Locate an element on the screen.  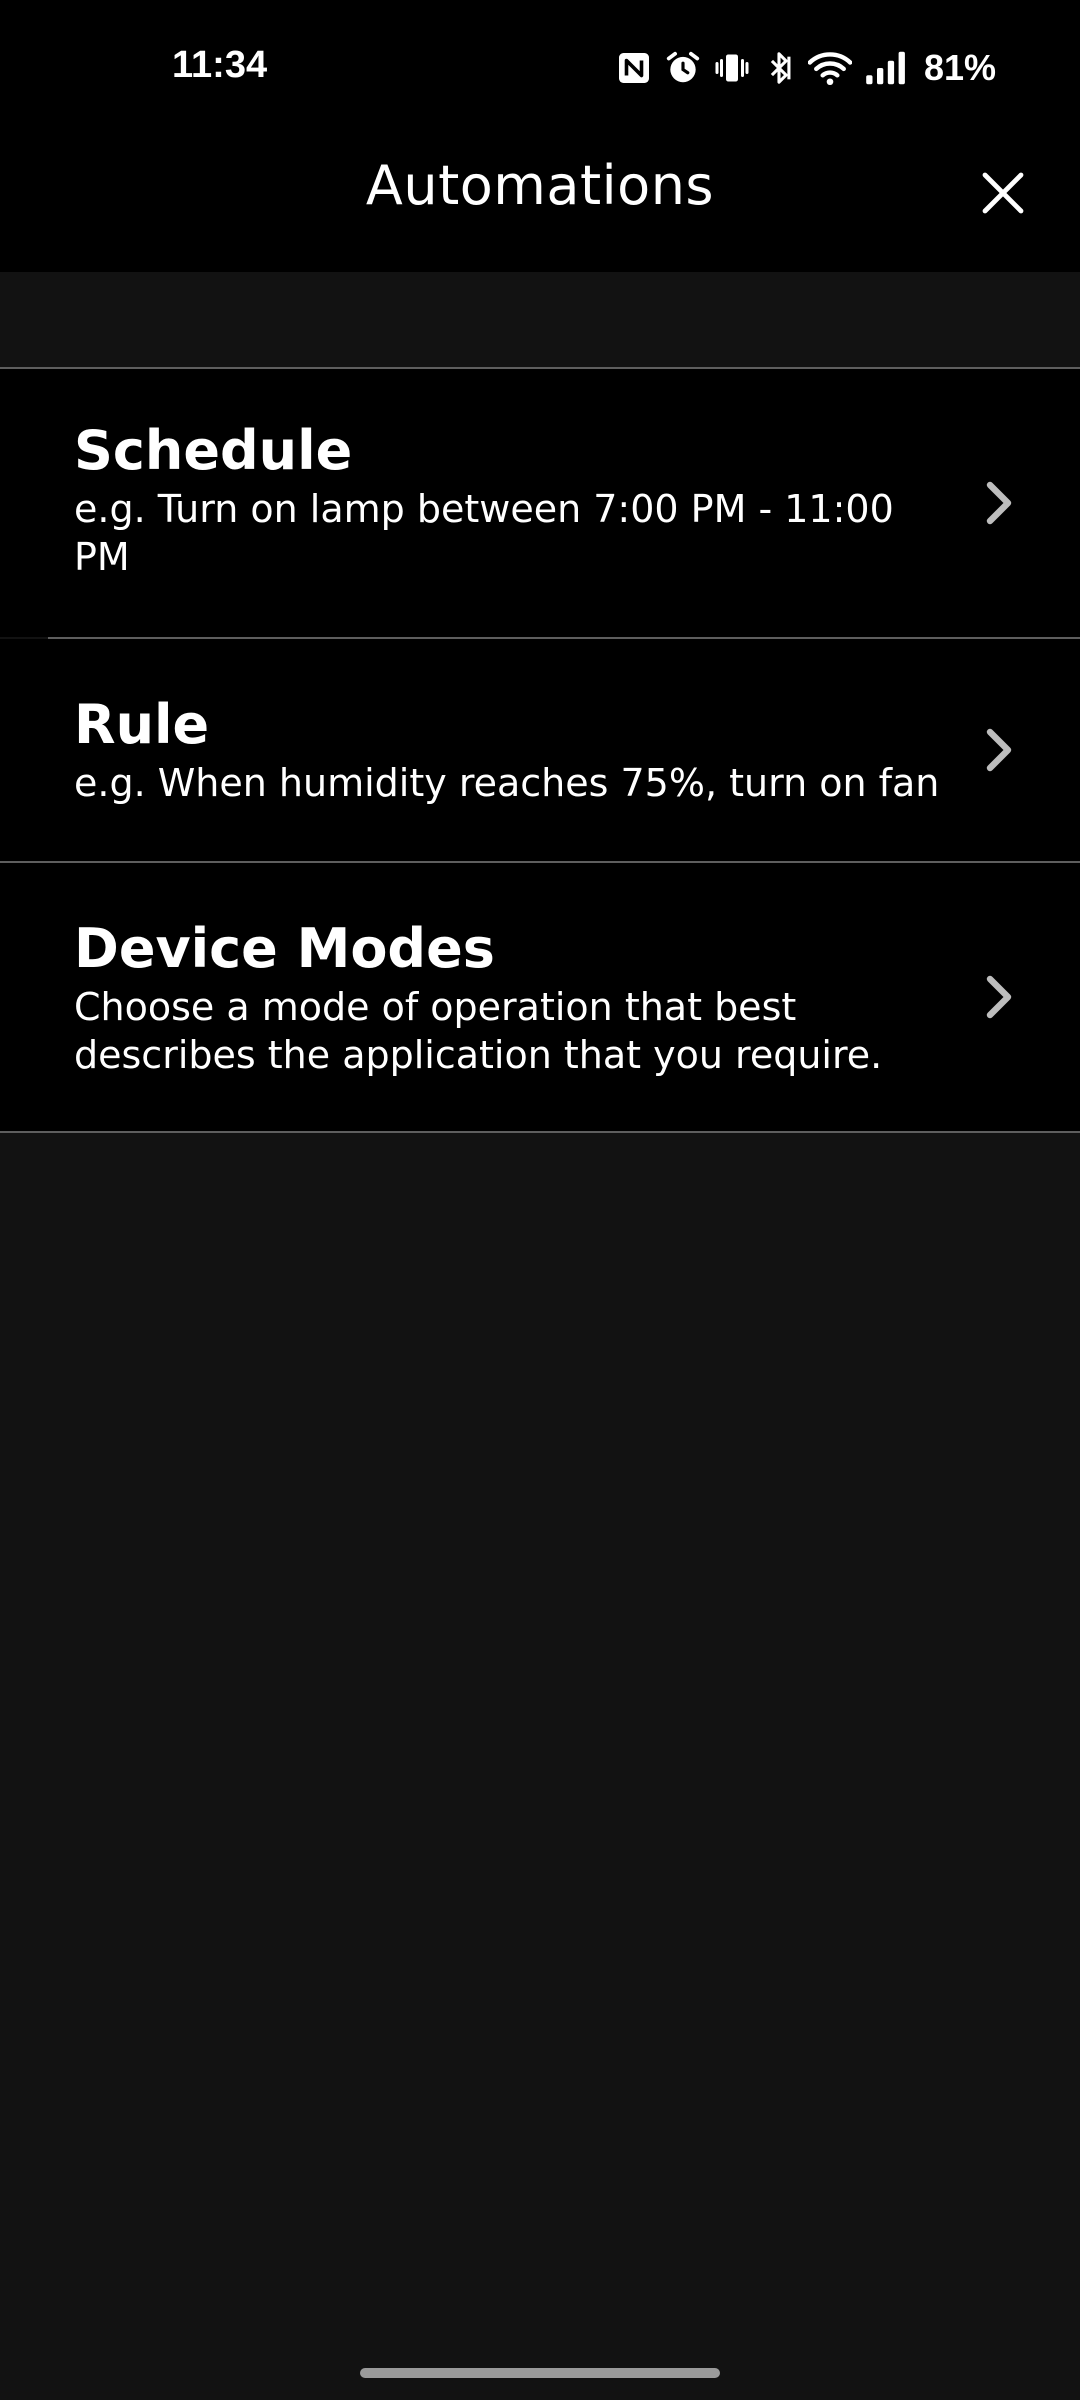
close-icon is located at coordinates (1003, 193).